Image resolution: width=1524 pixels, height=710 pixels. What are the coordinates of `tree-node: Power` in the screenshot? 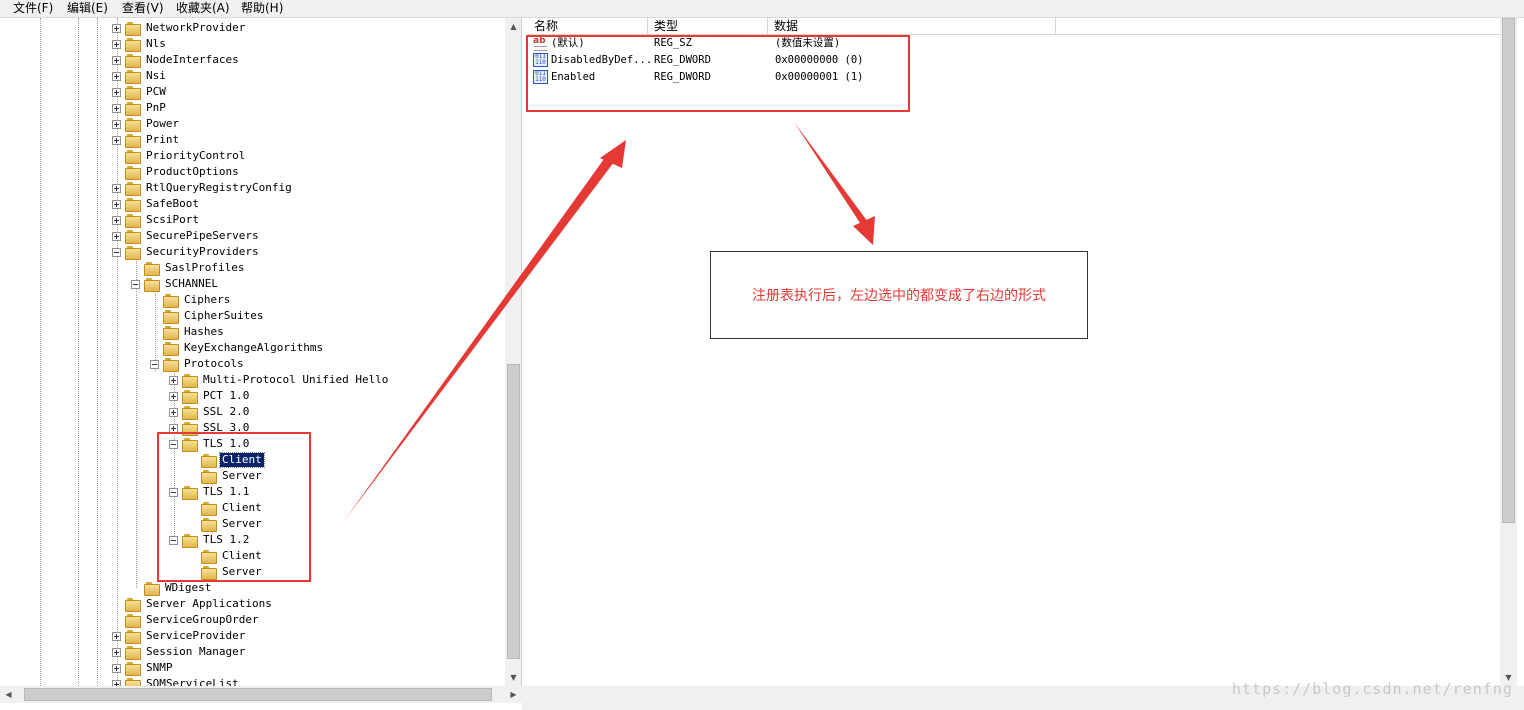 It's located at (146, 124).